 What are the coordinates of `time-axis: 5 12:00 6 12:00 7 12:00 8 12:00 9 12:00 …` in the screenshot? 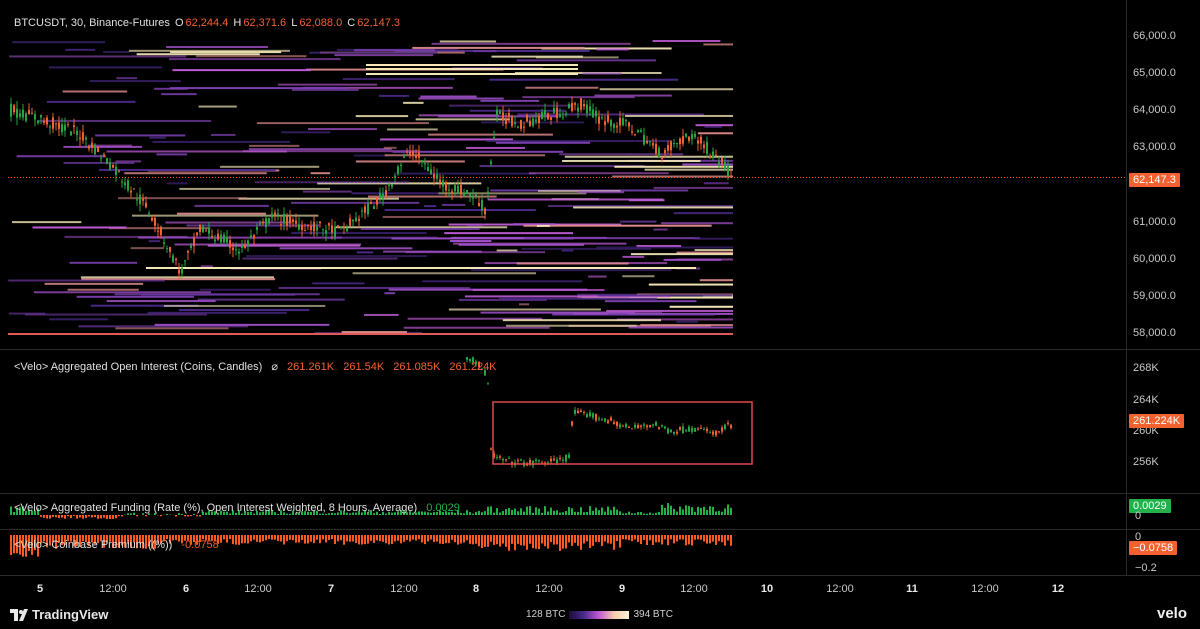 It's located at (563, 588).